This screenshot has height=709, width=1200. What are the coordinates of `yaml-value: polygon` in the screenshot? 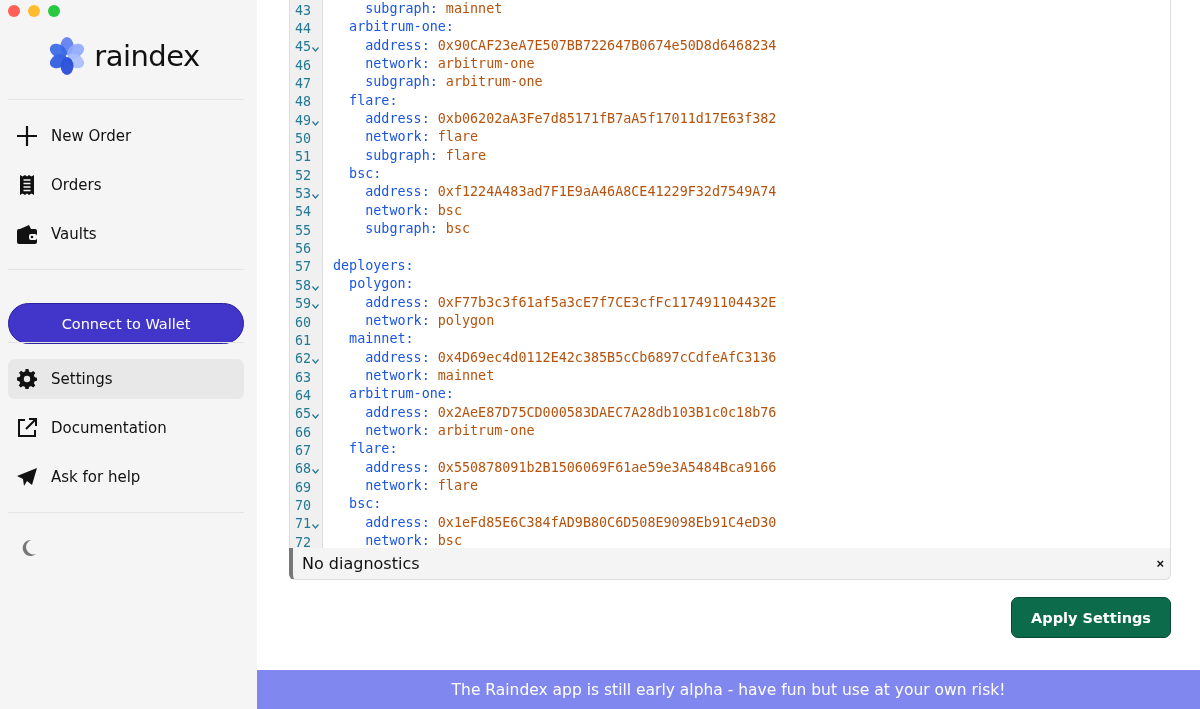 It's located at (465, 321).